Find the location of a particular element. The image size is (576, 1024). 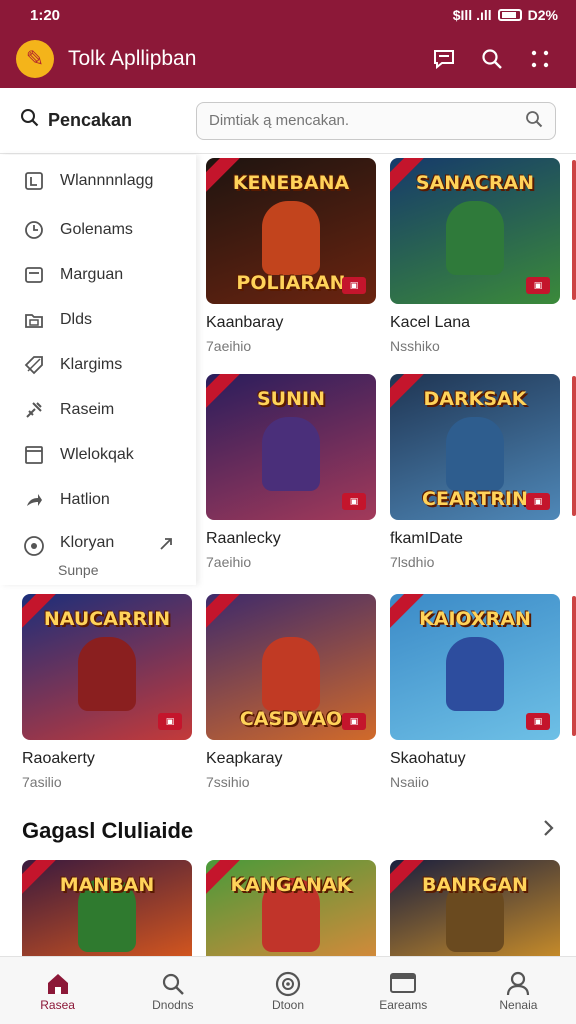

sidebar-item-1: Golenams is located at coordinates (98, 229).